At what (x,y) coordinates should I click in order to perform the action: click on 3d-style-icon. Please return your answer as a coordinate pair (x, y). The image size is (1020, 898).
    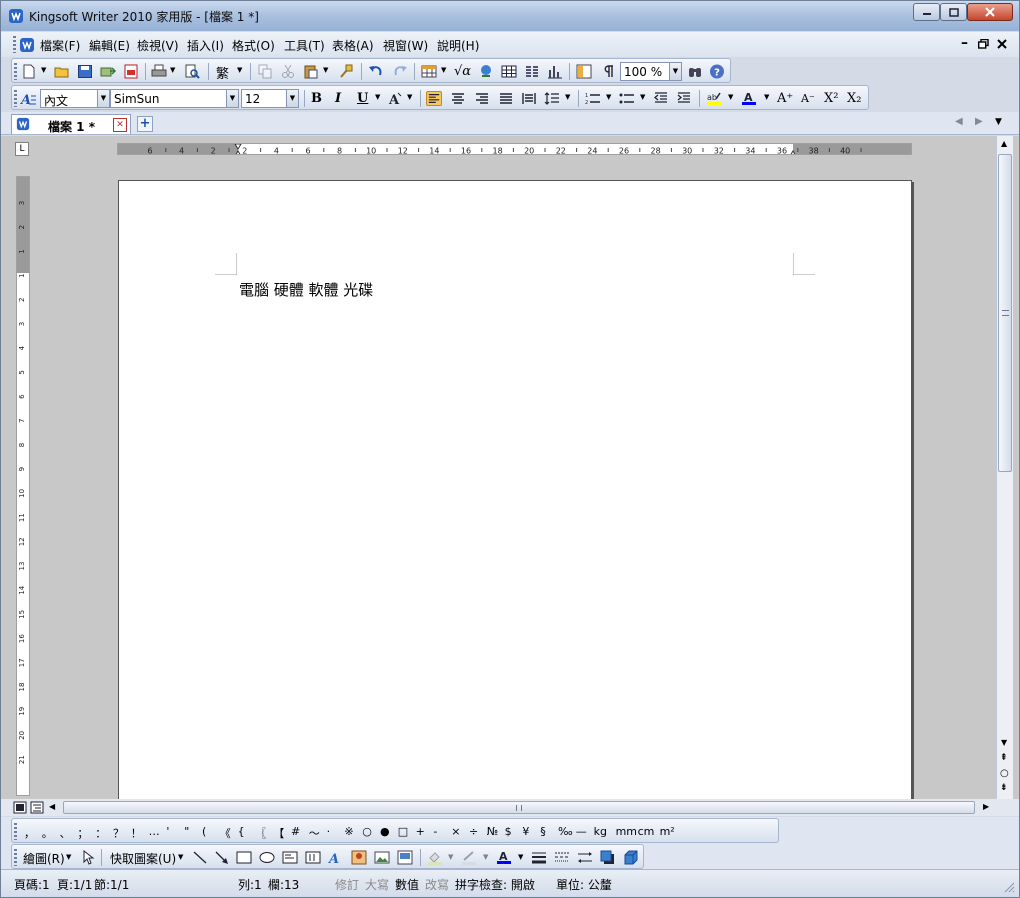
    Looking at the image, I should click on (631, 857).